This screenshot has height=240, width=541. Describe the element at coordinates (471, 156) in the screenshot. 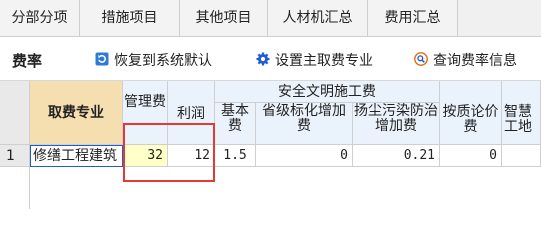

I see `quality-fee-cell: 0` at that location.